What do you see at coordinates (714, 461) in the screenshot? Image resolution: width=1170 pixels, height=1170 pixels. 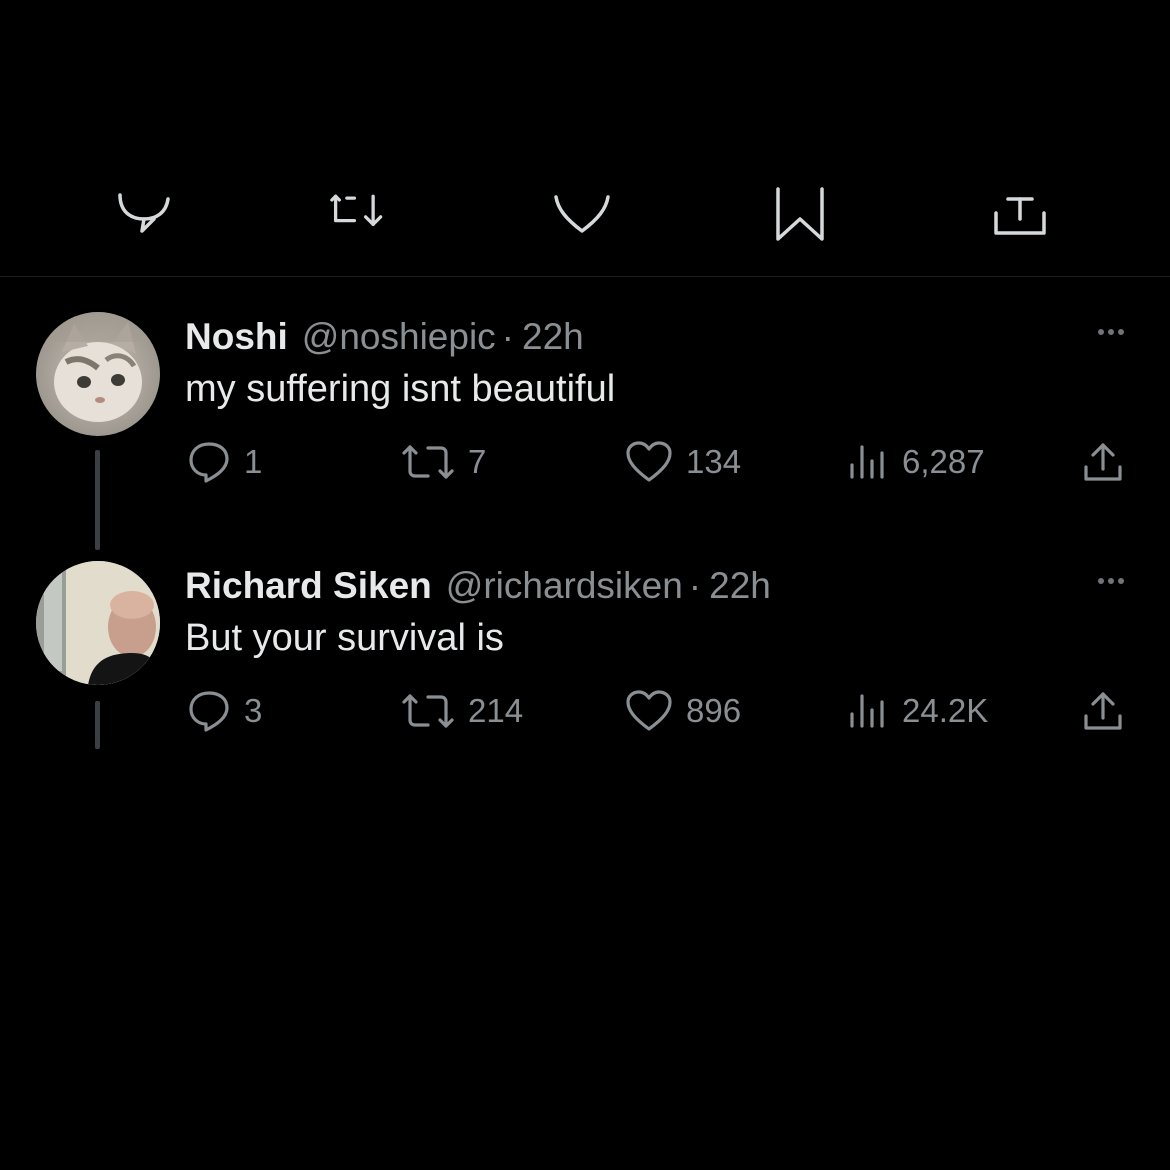 I see `like-count: 134` at bounding box center [714, 461].